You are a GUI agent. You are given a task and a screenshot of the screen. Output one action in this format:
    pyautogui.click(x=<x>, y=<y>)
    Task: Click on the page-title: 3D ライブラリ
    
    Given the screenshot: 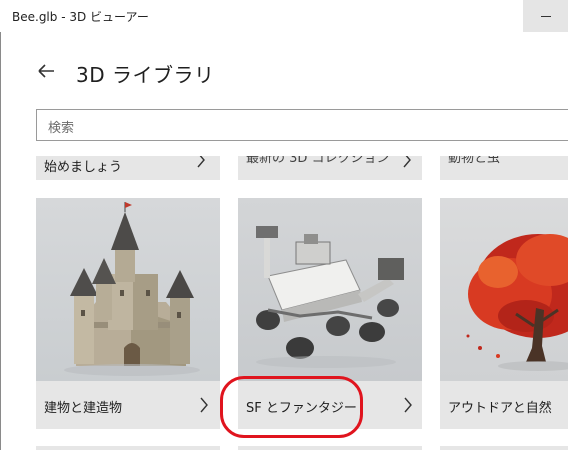 What is the action you would take?
    pyautogui.click(x=145, y=75)
    